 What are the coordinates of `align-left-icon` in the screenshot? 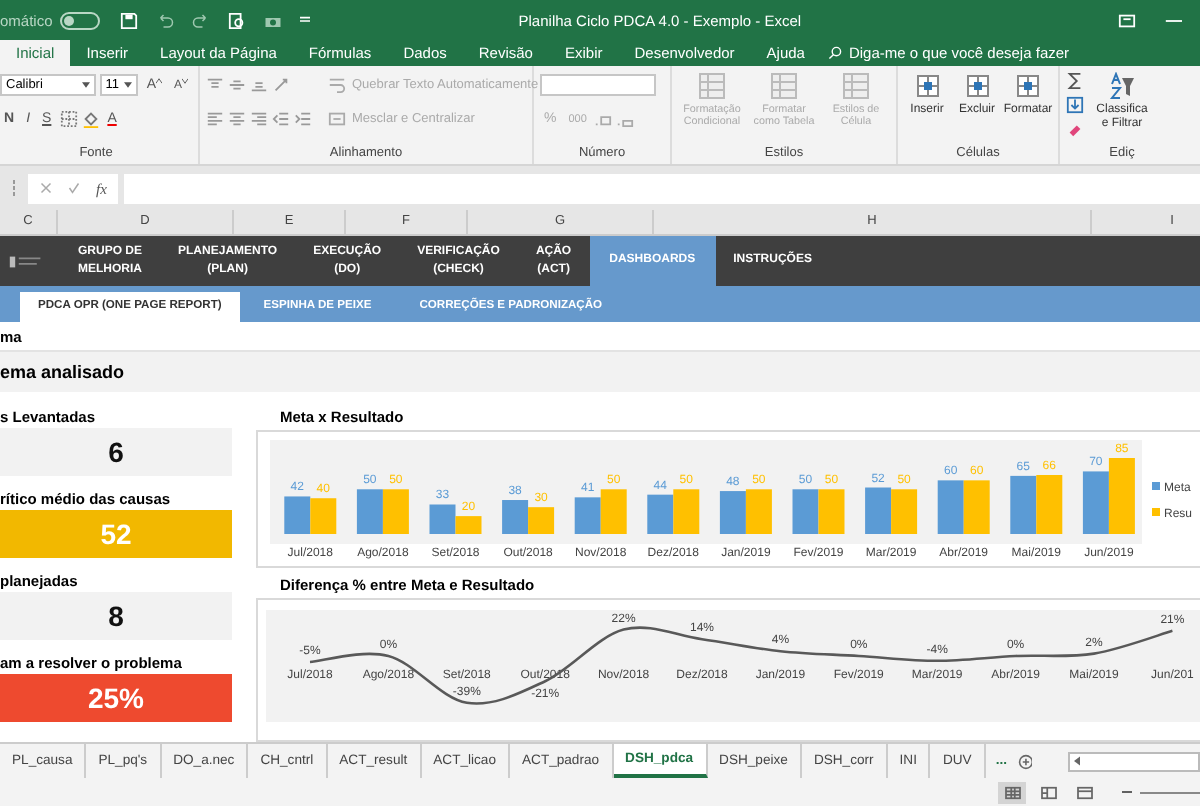 It's located at (215, 119).